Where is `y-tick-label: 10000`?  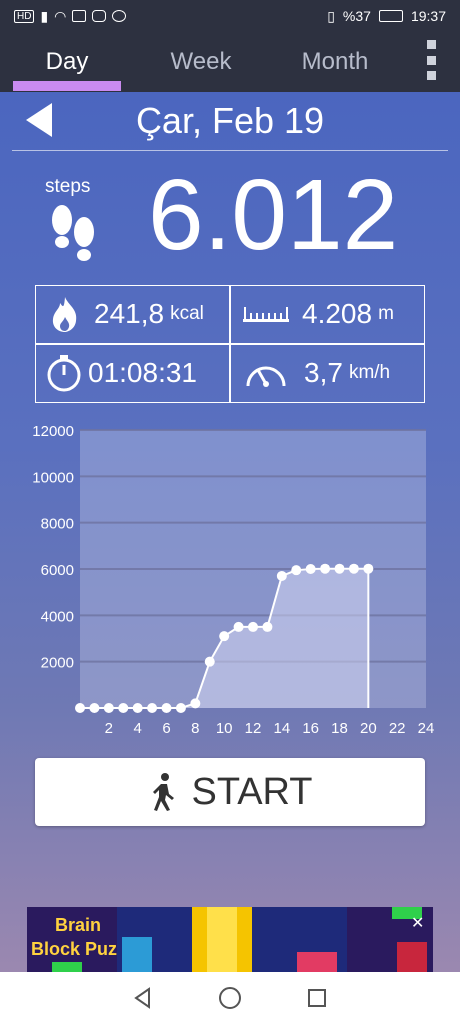
y-tick-label: 10000 is located at coordinates (53, 477).